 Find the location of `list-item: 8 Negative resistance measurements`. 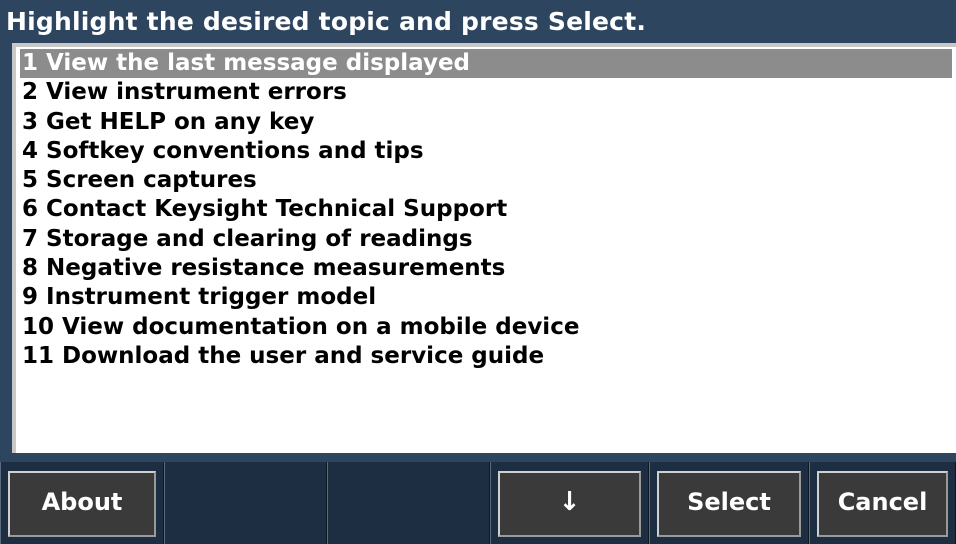

list-item: 8 Negative resistance measurements is located at coordinates (488, 268).